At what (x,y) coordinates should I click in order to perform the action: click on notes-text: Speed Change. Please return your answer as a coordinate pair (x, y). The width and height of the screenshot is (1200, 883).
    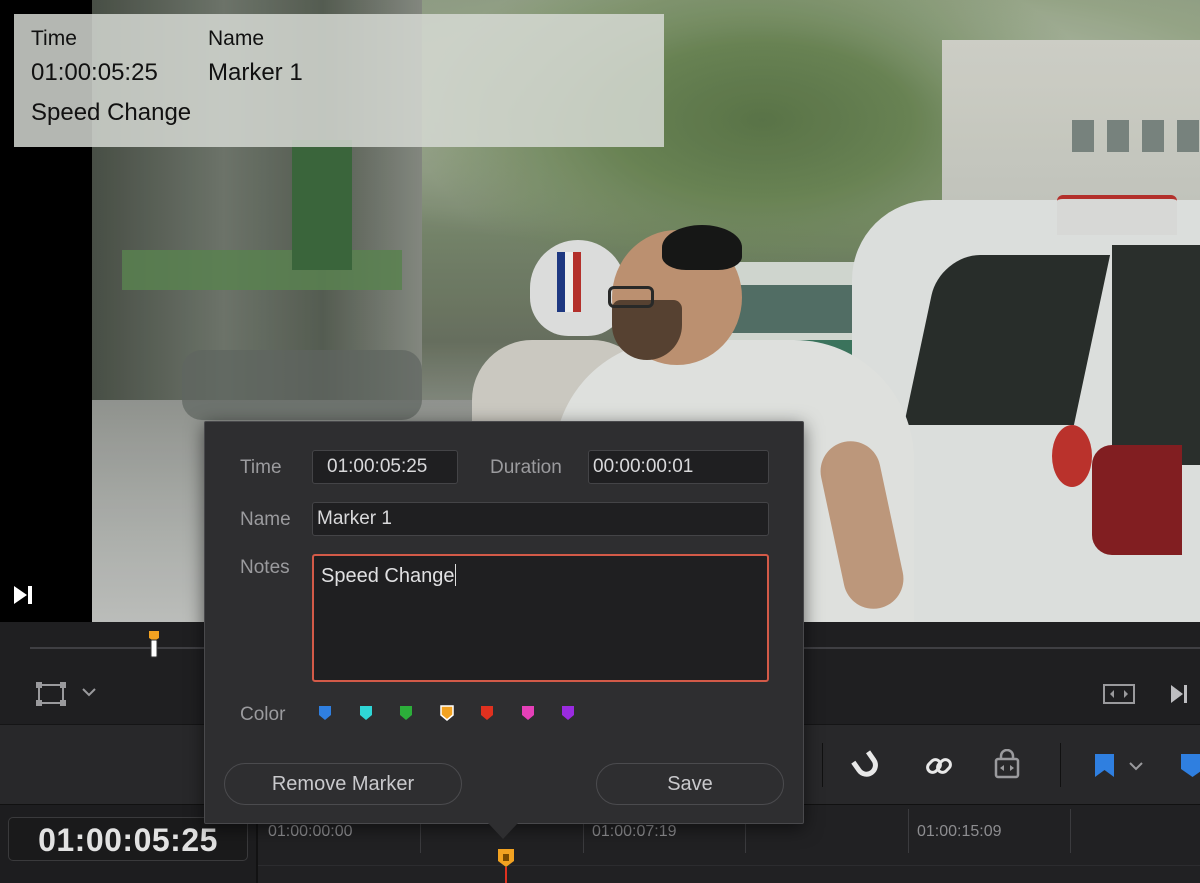
    Looking at the image, I should click on (388, 576).